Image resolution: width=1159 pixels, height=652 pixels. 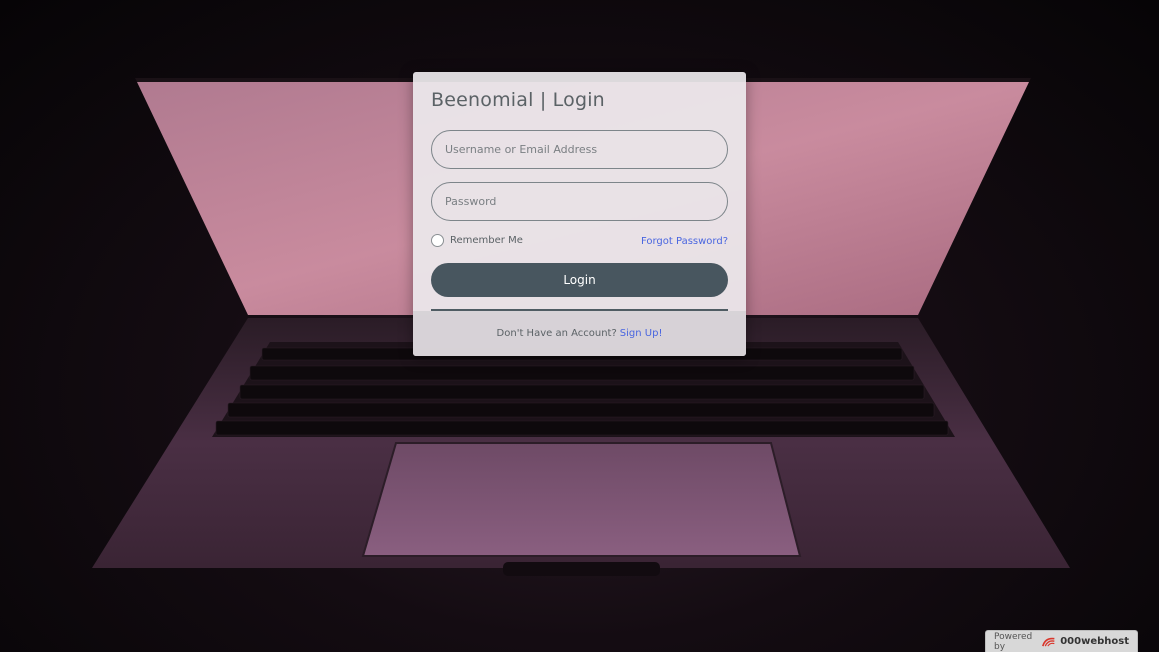 I want to click on password-input, so click(x=579, y=201).